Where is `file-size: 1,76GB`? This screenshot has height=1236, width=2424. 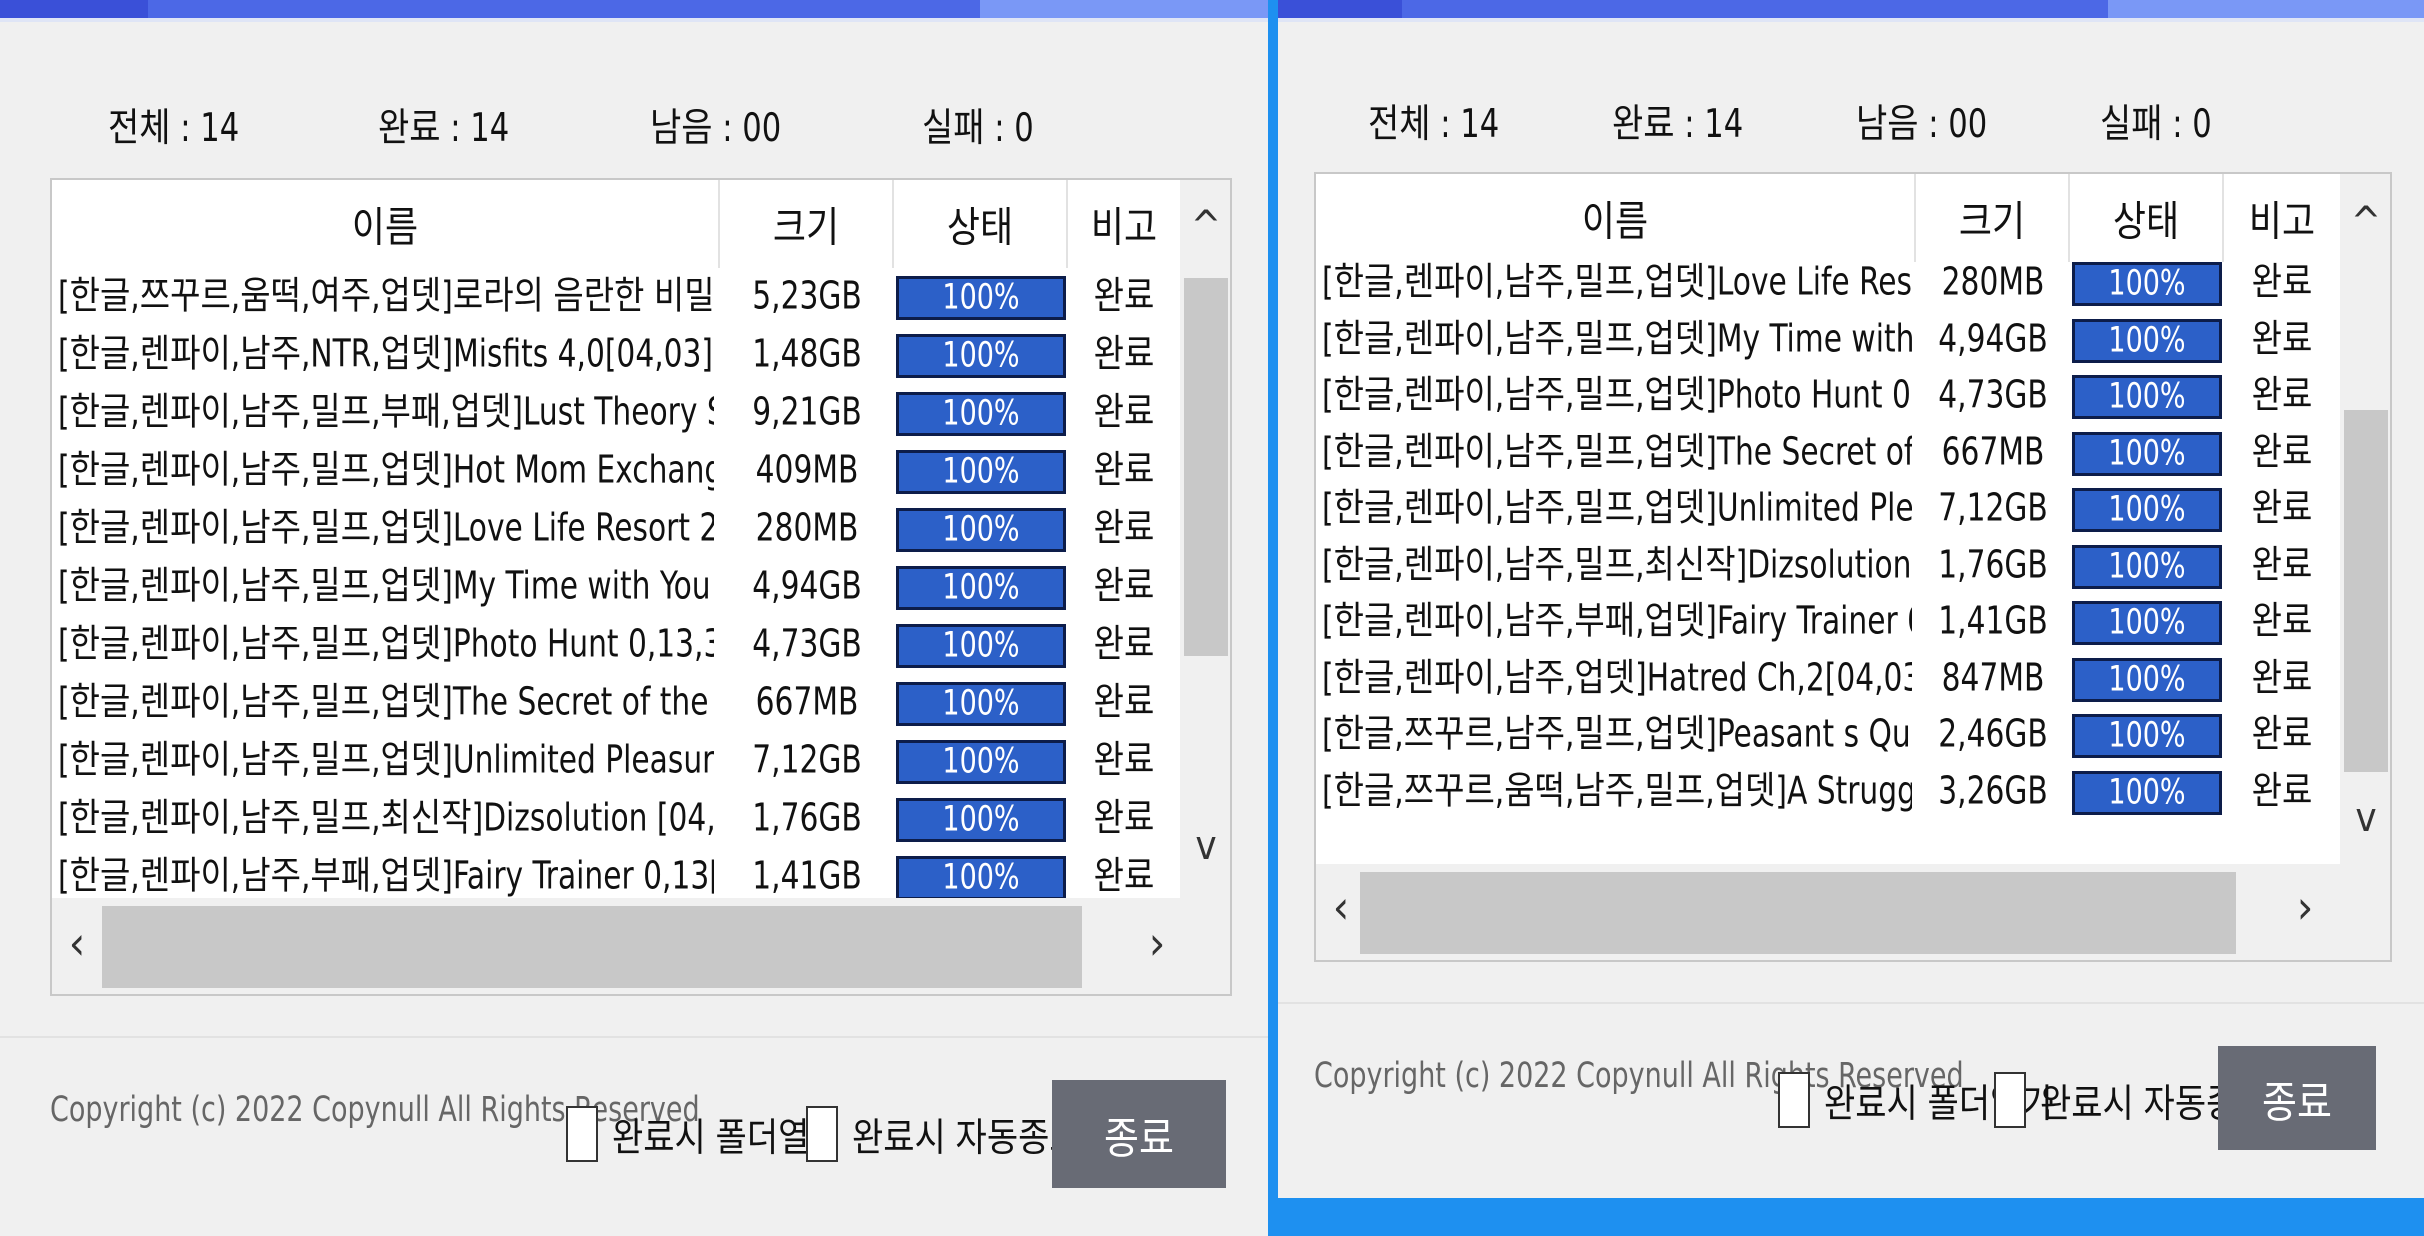
file-size: 1,76GB is located at coordinates (1993, 564).